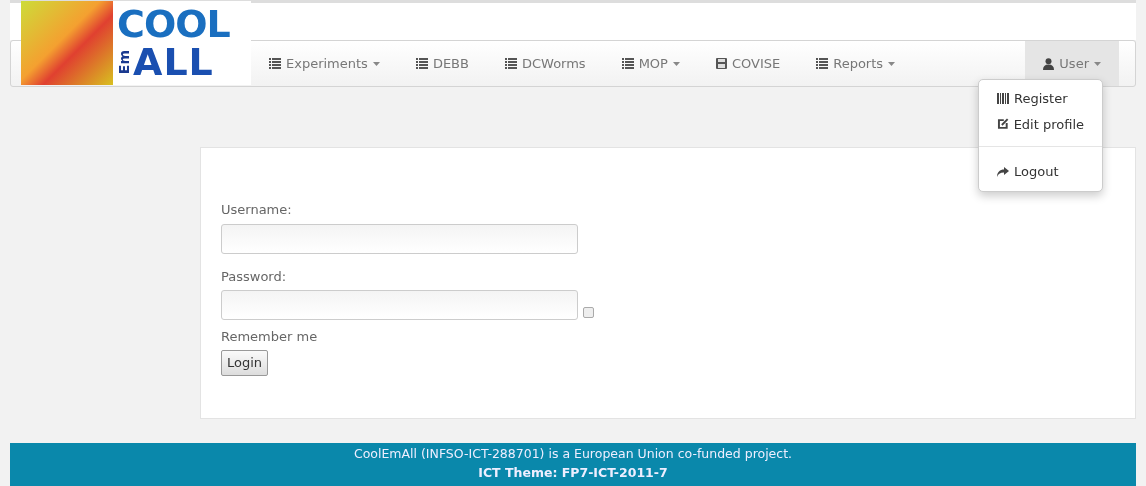 This screenshot has height=486, width=1146. I want to click on password-label: Password:, so click(254, 276).